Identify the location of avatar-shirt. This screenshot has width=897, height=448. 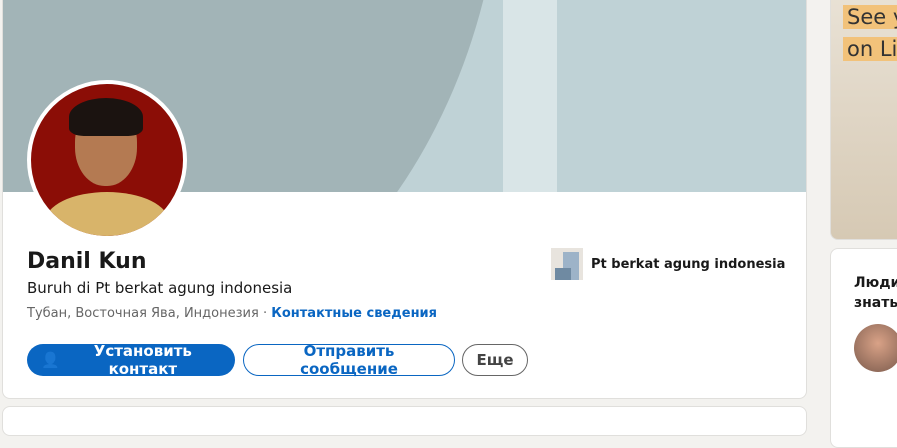
(107, 214).